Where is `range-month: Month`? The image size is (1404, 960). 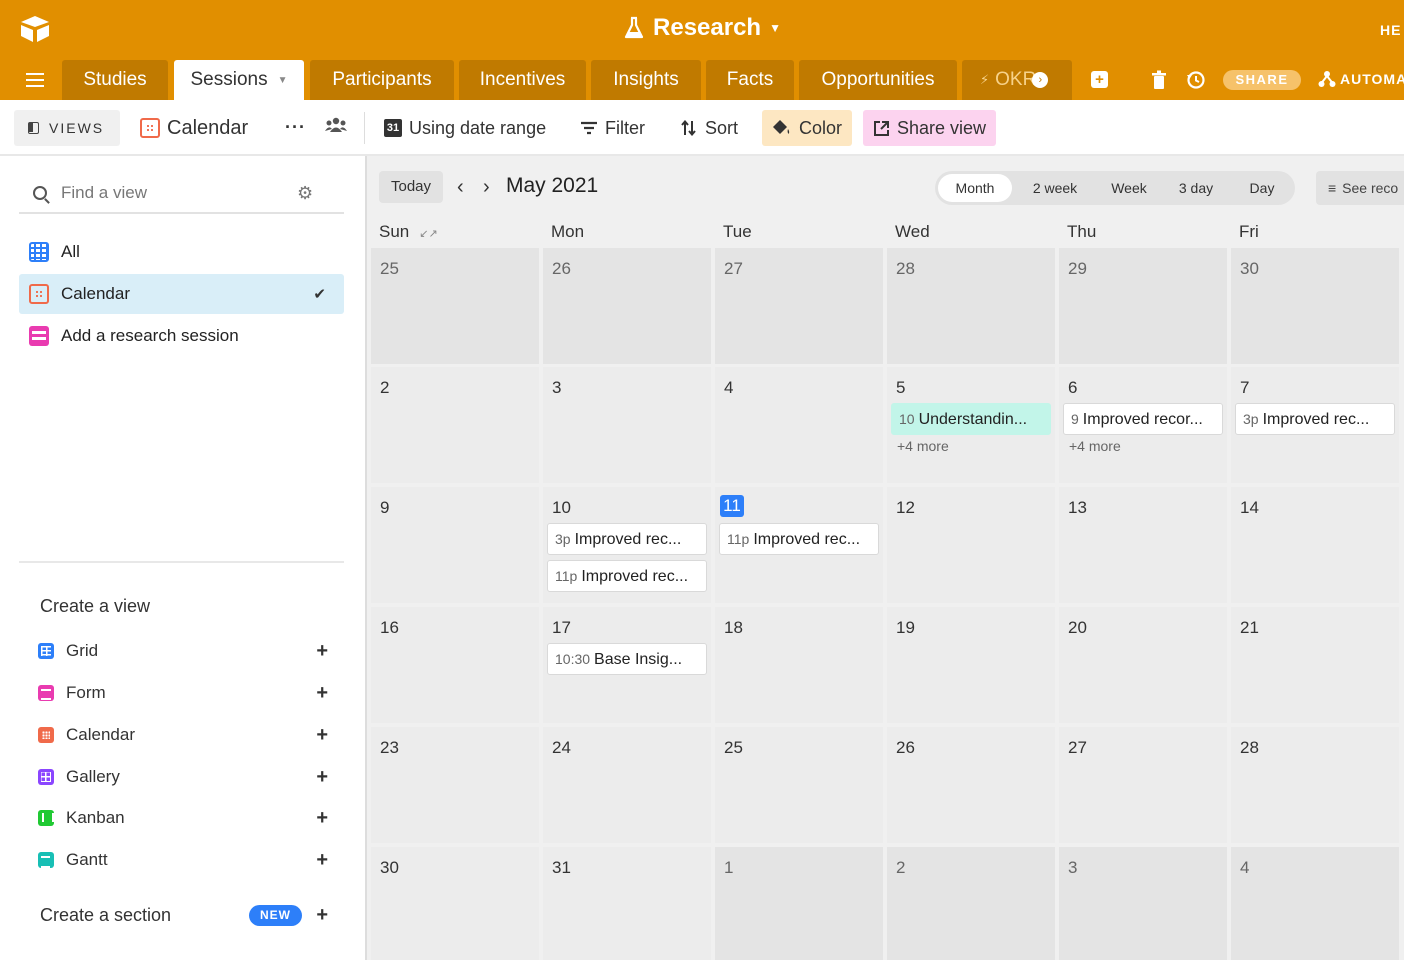 range-month: Month is located at coordinates (975, 188).